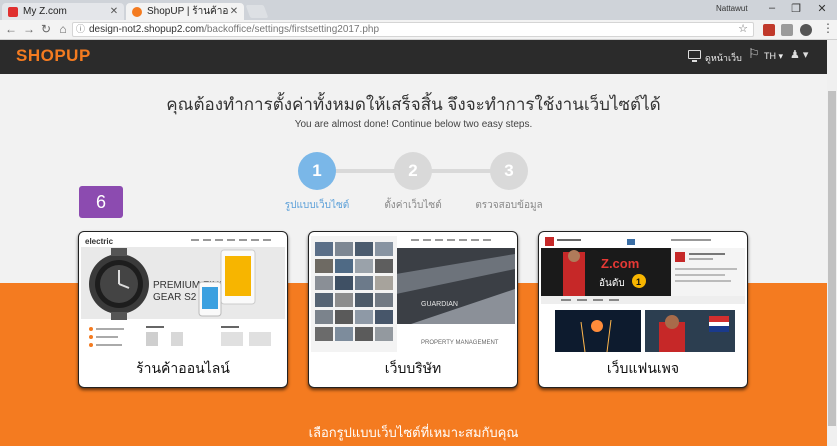 The width and height of the screenshot is (837, 446). What do you see at coordinates (799, 54) in the screenshot?
I see `user-menu-icon: ♟ ▾` at bounding box center [799, 54].